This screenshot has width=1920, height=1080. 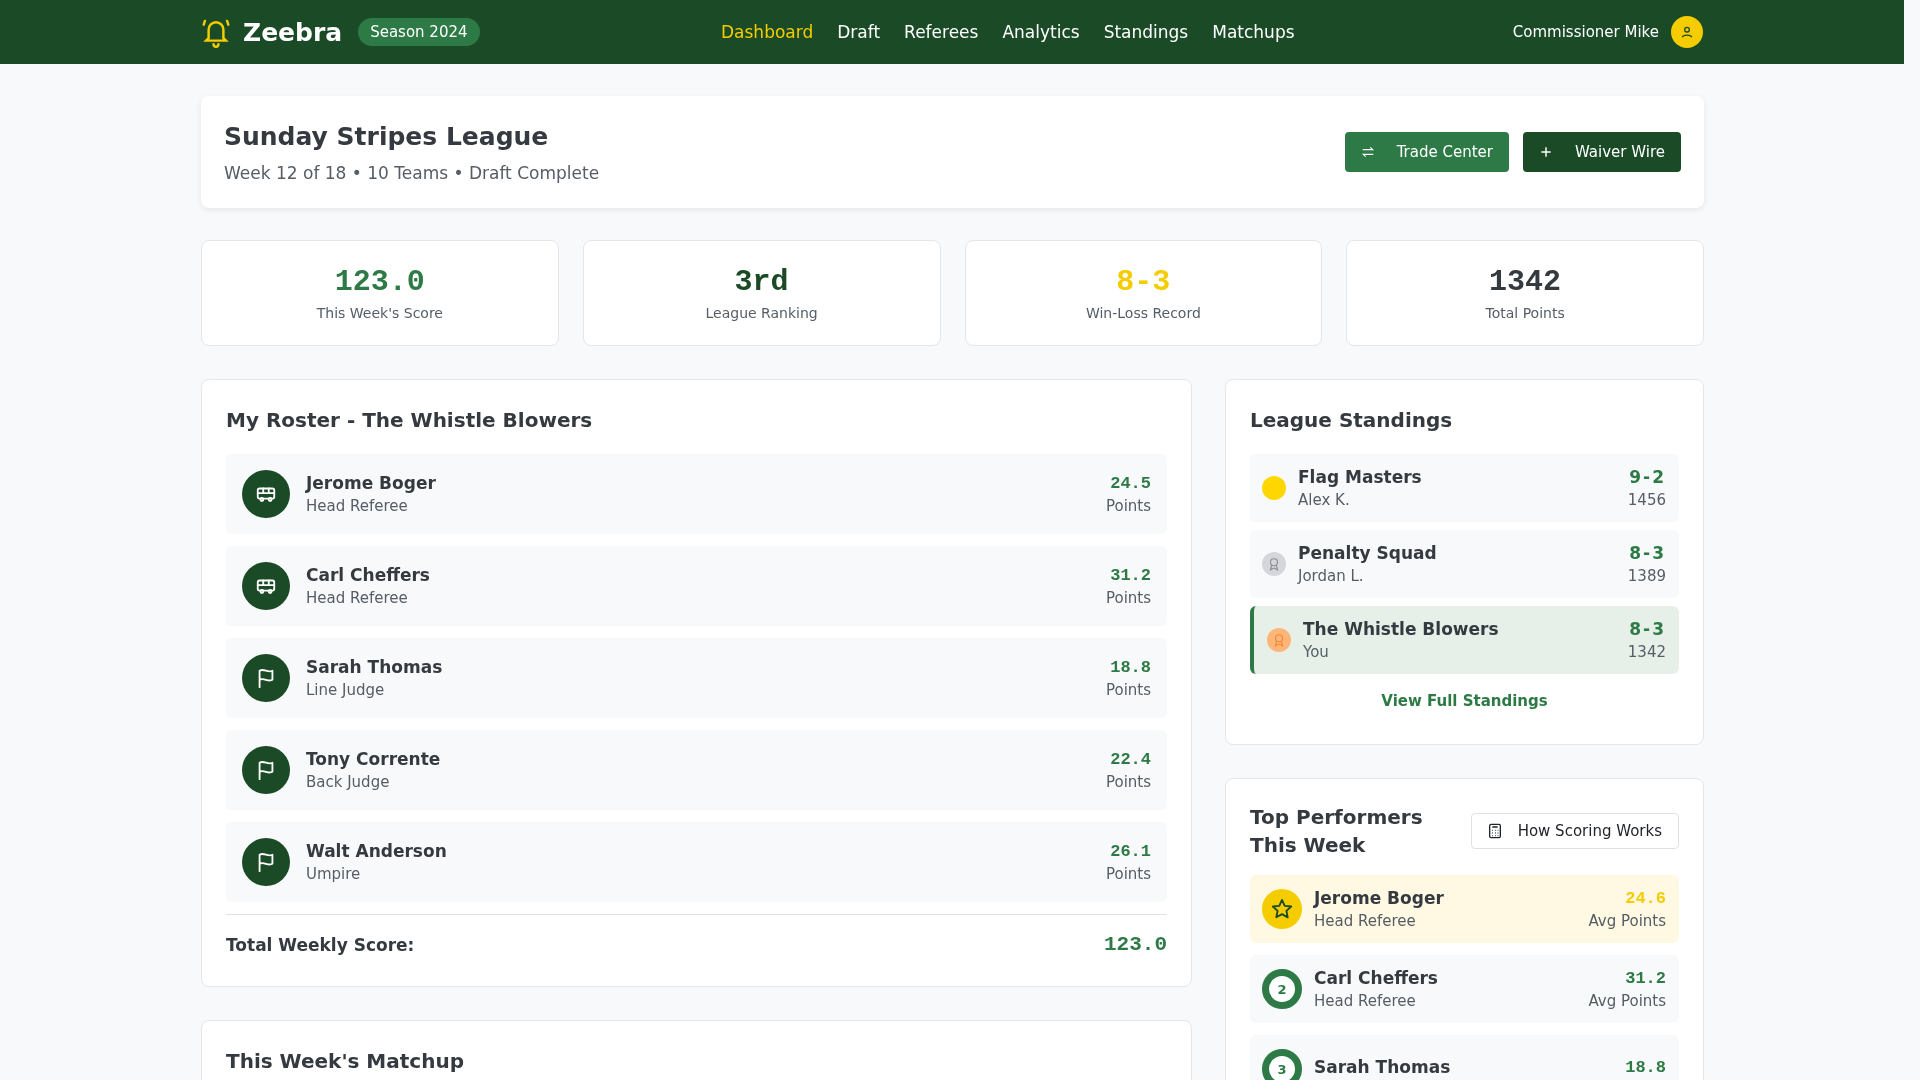 What do you see at coordinates (346, 690) in the screenshot?
I see `player-position: Line Judge` at bounding box center [346, 690].